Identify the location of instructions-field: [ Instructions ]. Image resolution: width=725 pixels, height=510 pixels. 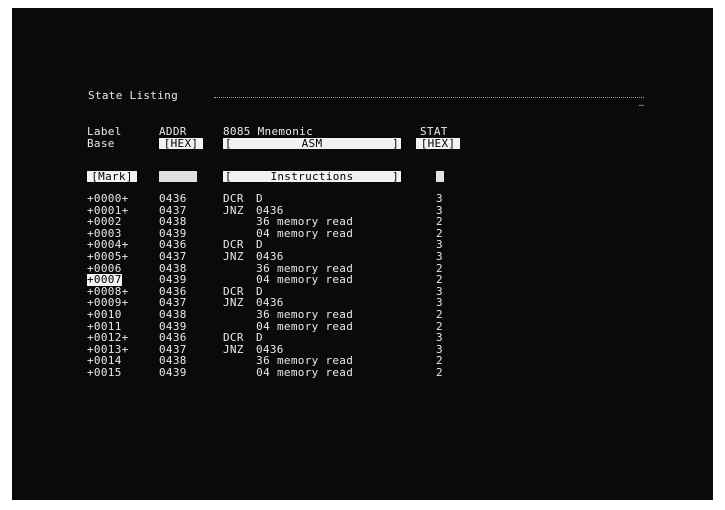
(312, 176).